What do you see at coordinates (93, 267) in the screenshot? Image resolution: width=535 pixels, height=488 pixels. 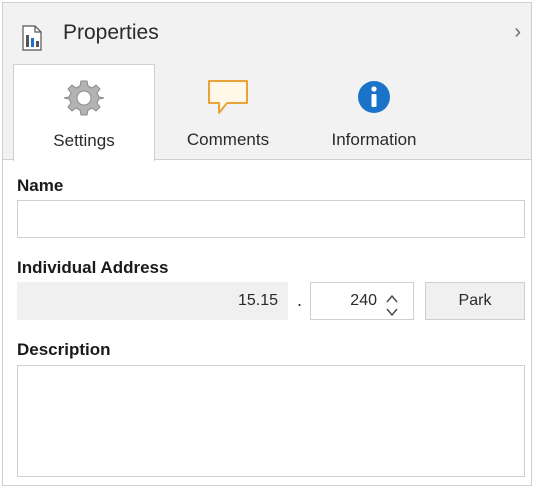 I see `individual-address-label: Individual Address` at bounding box center [93, 267].